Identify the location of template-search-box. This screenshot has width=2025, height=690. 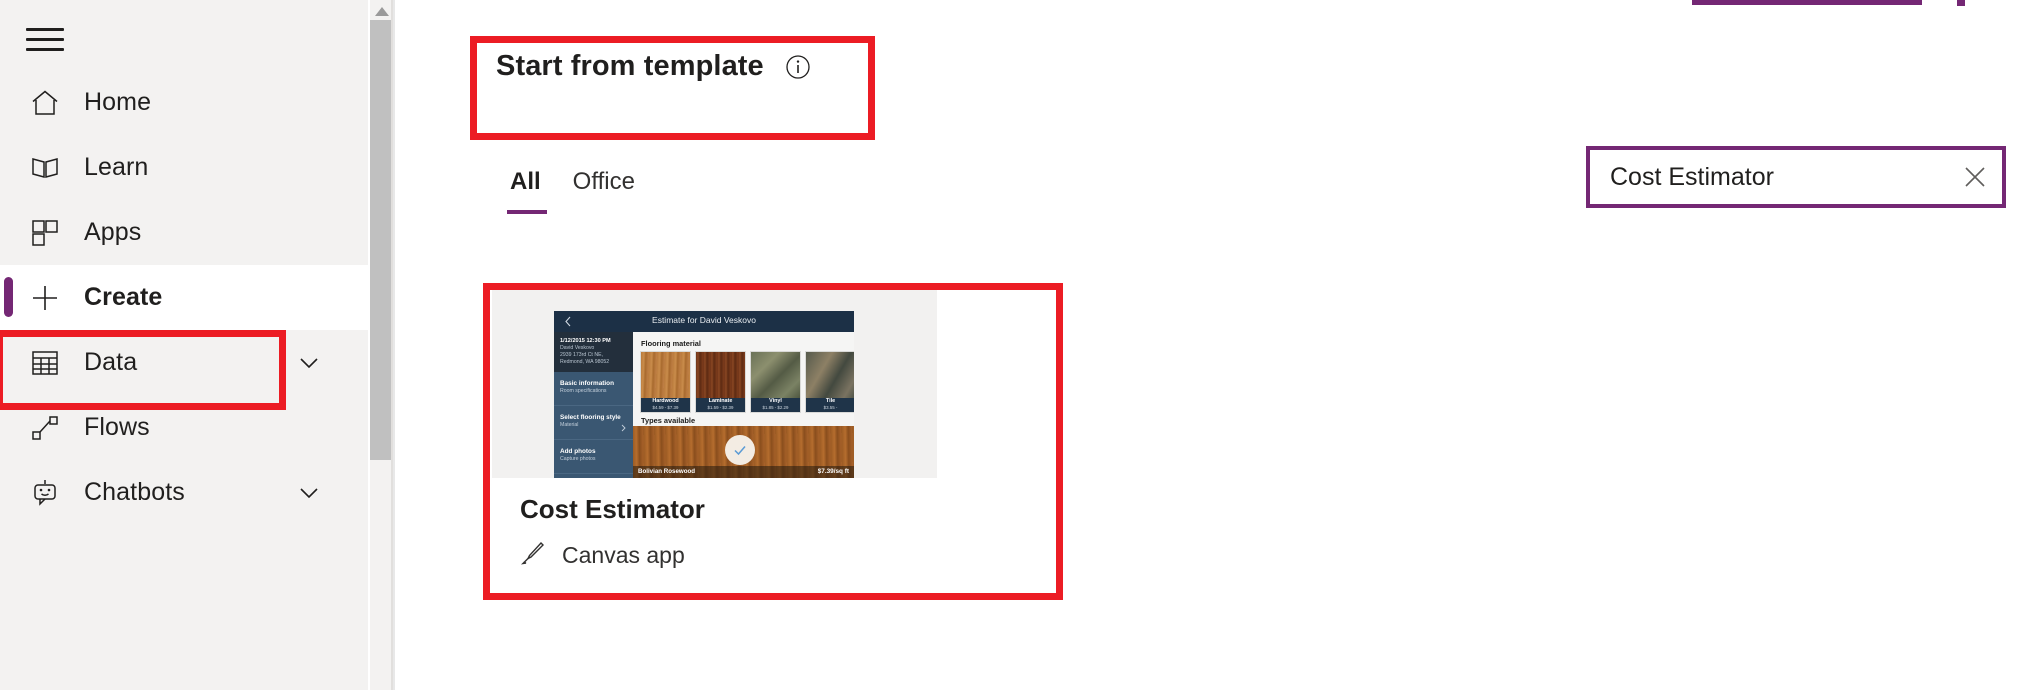
(1796, 177).